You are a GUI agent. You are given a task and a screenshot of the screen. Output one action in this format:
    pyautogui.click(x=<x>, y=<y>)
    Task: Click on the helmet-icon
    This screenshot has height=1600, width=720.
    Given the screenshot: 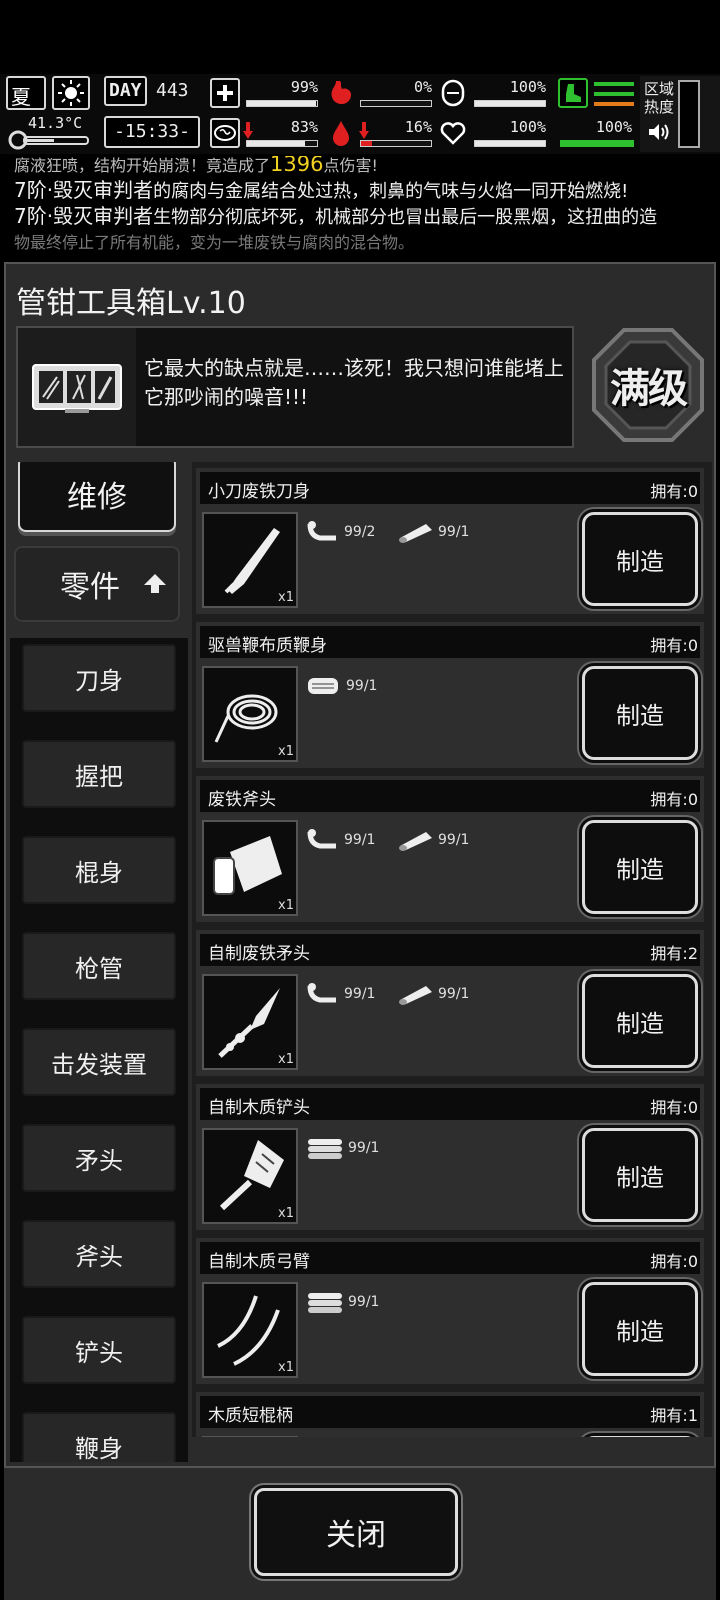 What is the action you would take?
    pyautogui.click(x=453, y=93)
    